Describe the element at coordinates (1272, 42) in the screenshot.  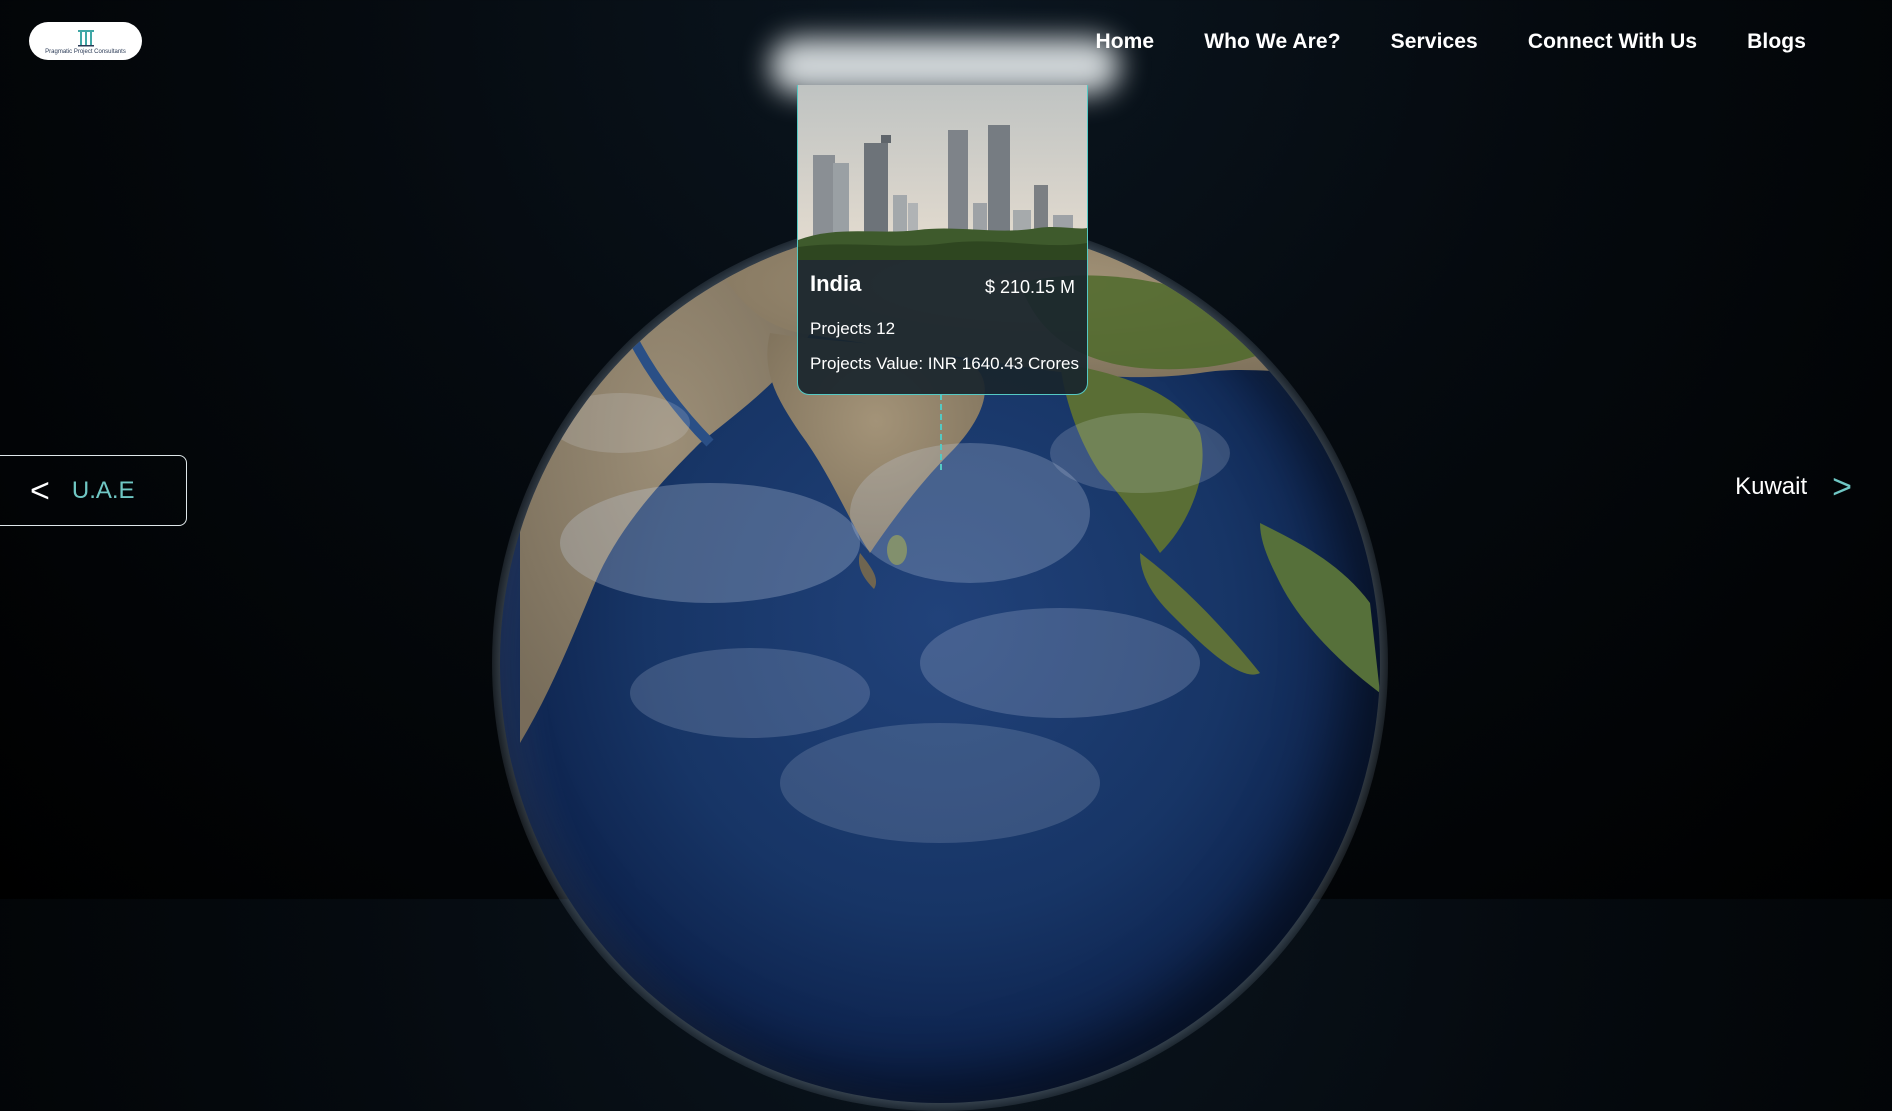
I see `nav-who-we-are: Who We Are?` at that location.